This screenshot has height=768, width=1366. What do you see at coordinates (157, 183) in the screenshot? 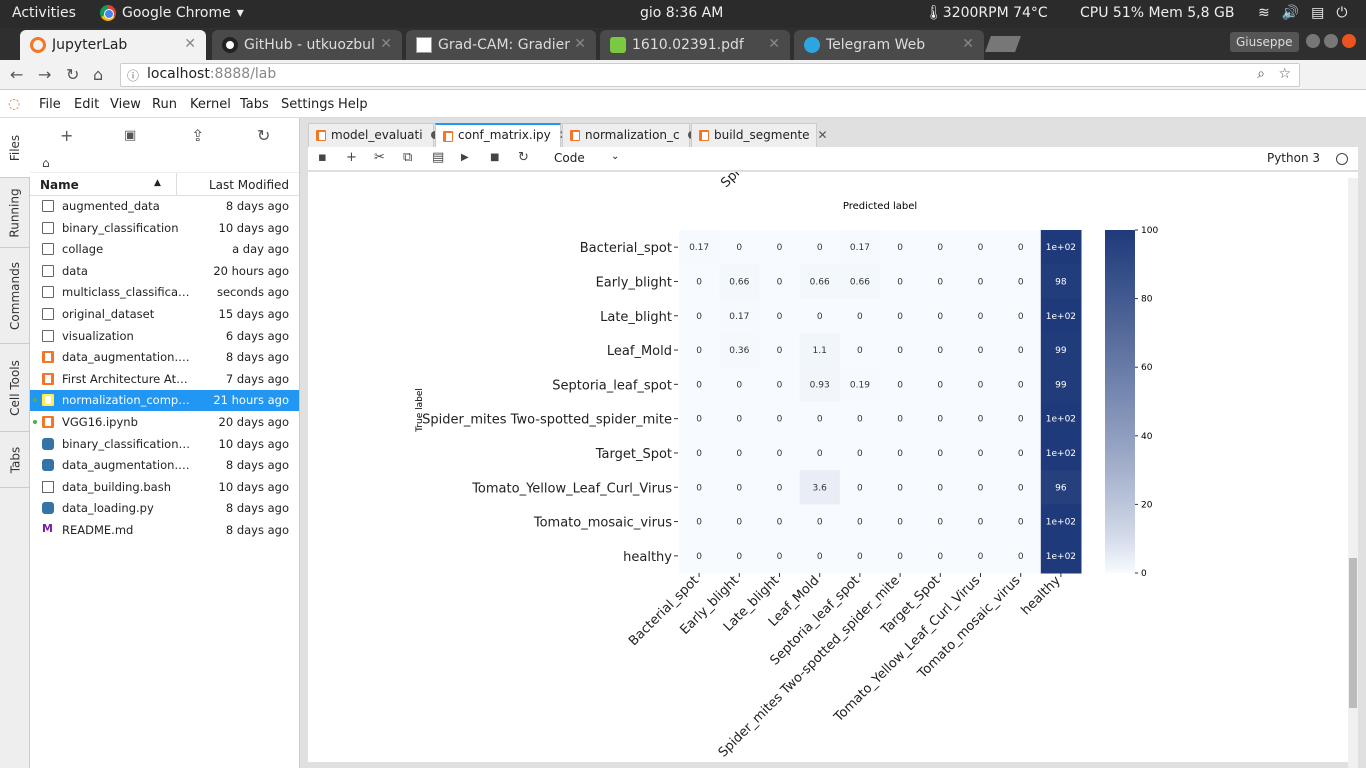
I see `sort-ascending-icon: ▲` at bounding box center [157, 183].